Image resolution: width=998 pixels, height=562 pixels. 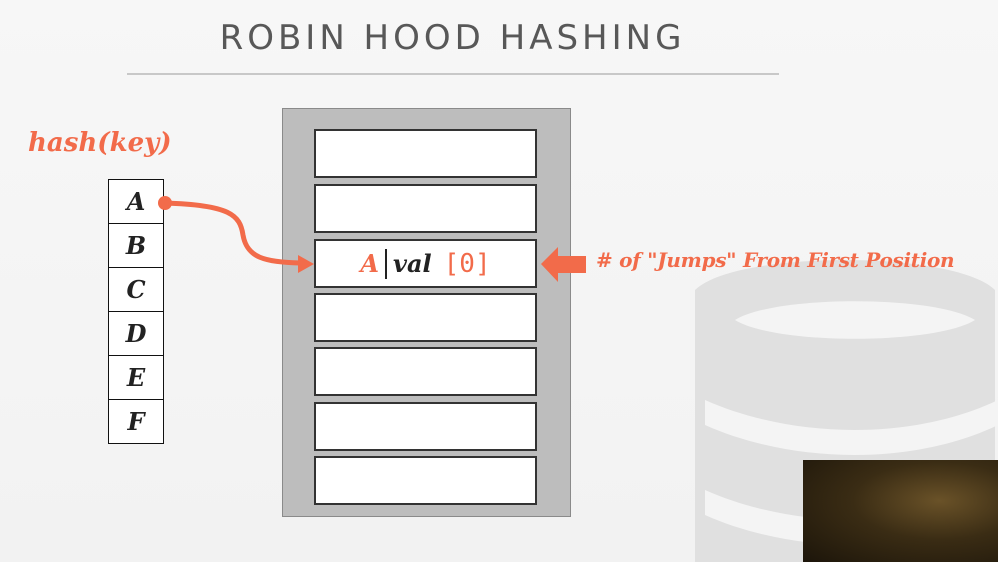 What do you see at coordinates (412, 263) in the screenshot?
I see `slot-value: val` at bounding box center [412, 263].